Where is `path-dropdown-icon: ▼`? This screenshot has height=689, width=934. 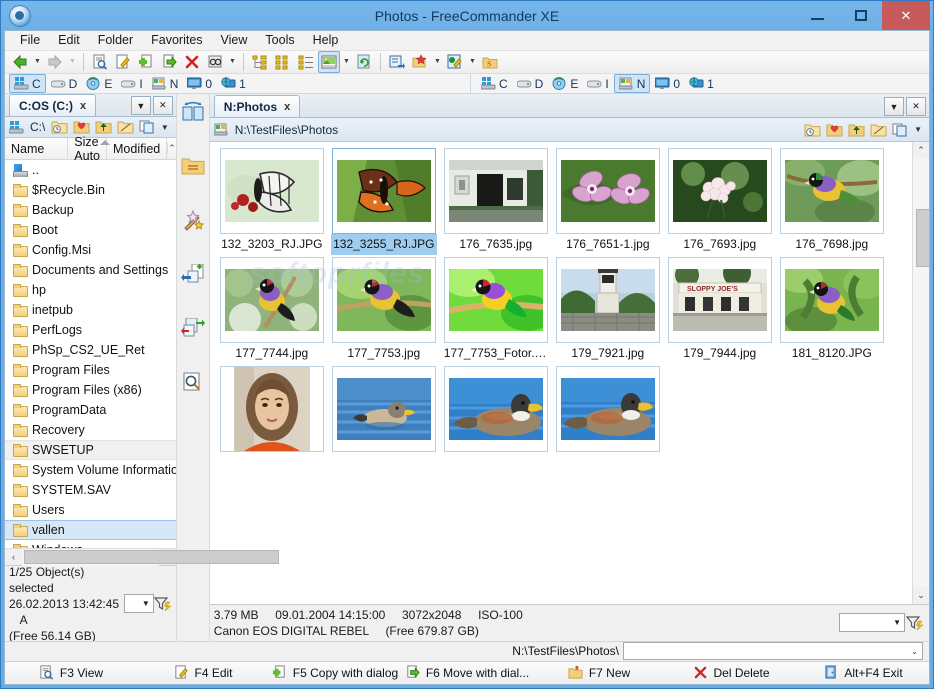 path-dropdown-icon: ▼ is located at coordinates (918, 129).